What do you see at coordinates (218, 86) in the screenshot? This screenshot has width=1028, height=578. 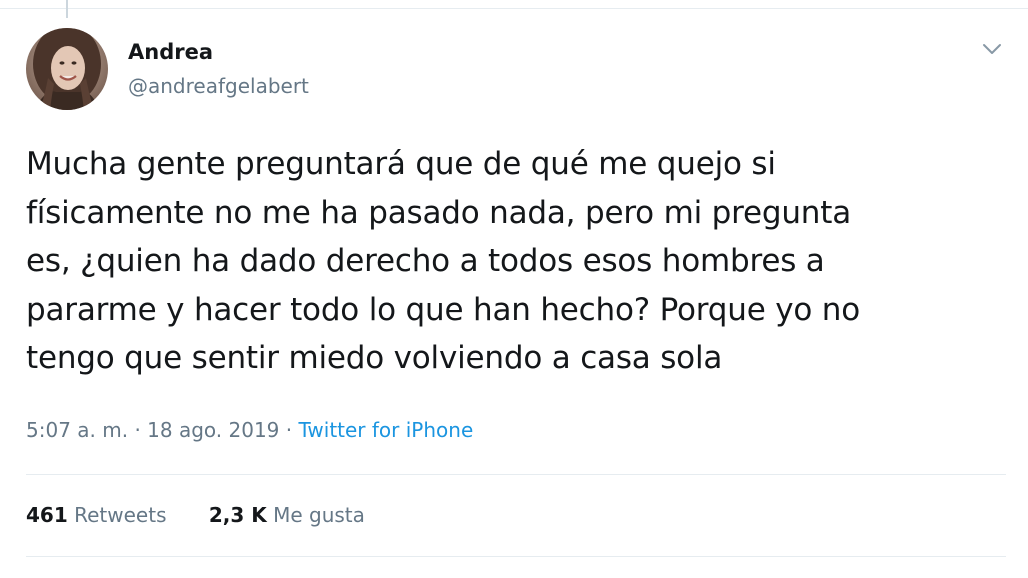 I see `author-handle: @andreafgelabert` at bounding box center [218, 86].